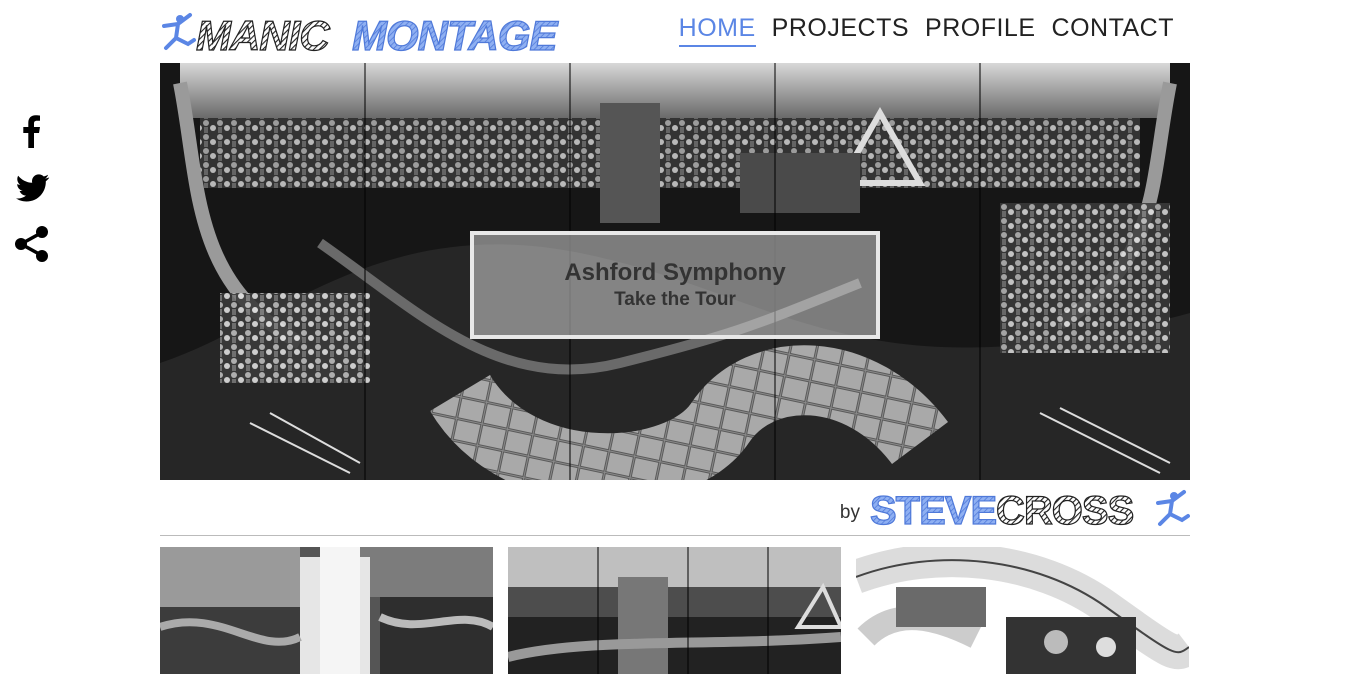 This screenshot has width=1366, height=674. I want to click on nav-projects: PROJECTS, so click(840, 30).